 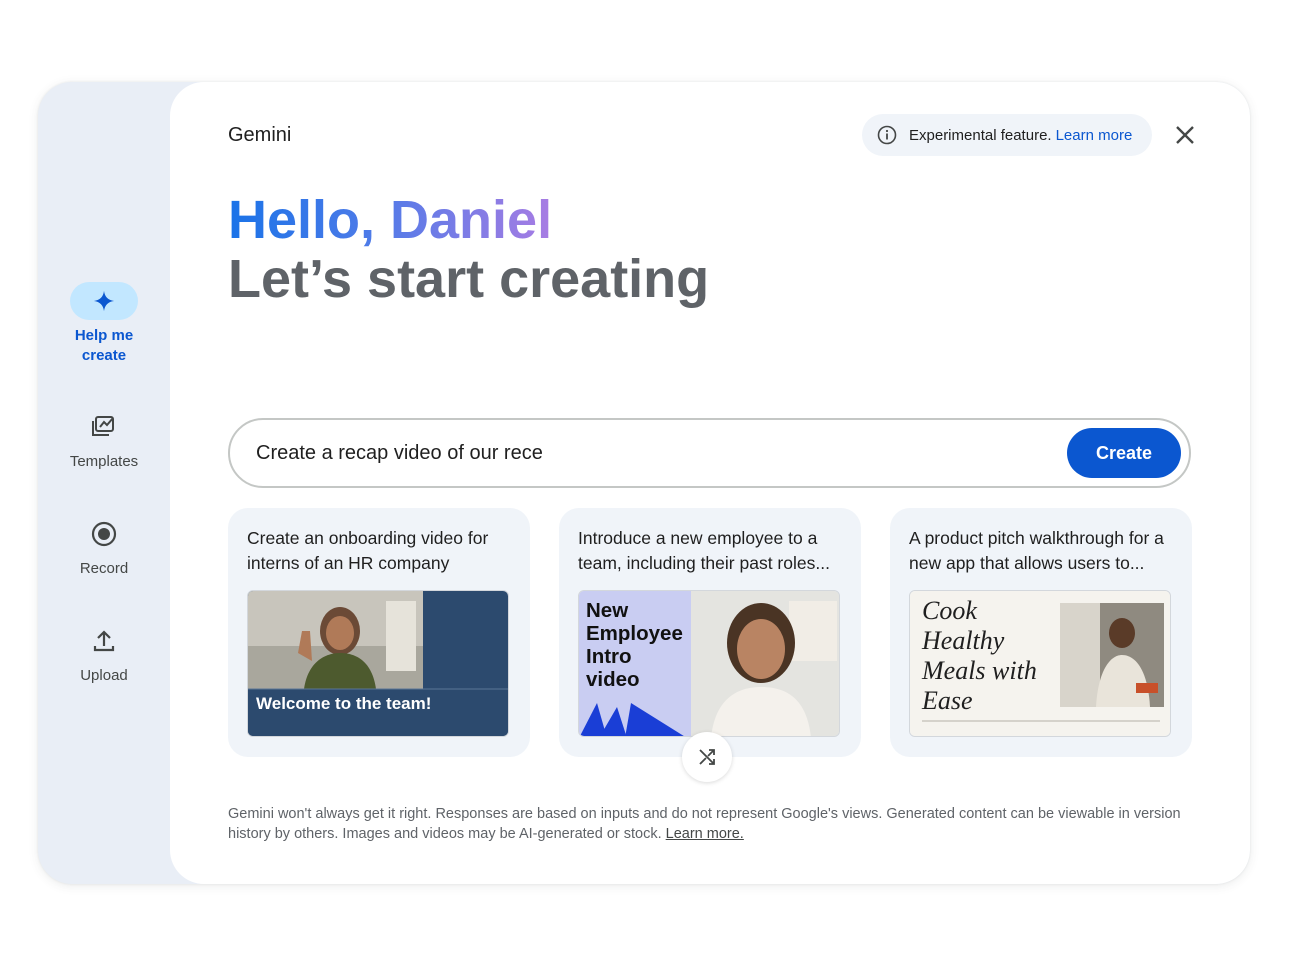 I want to click on shuffle-button, so click(x=707, y=757).